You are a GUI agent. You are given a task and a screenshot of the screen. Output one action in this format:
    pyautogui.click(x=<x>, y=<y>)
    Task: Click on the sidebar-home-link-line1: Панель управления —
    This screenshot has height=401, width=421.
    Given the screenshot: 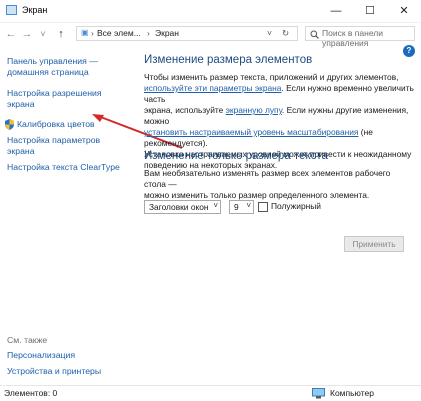 What is the action you would take?
    pyautogui.click(x=52, y=61)
    